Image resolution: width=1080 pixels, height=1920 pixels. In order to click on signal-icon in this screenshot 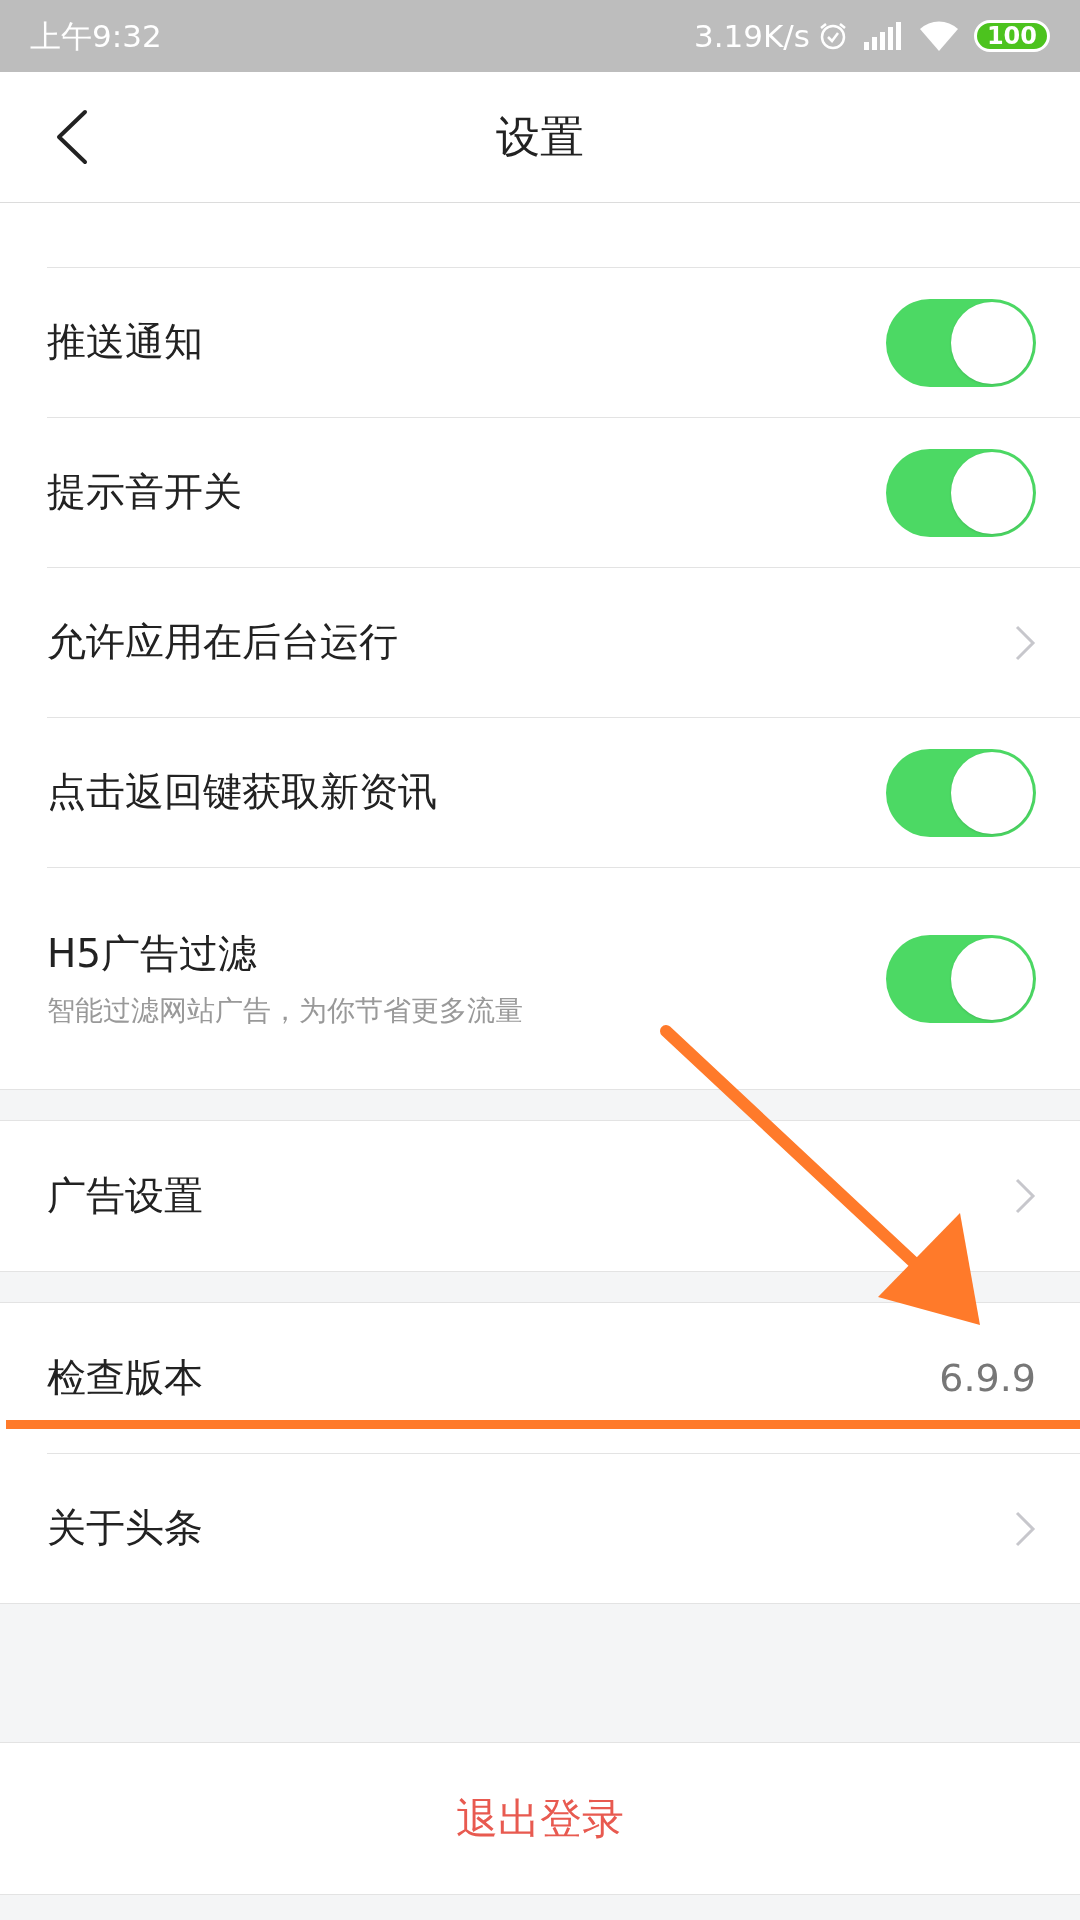, I will do `click(883, 36)`.